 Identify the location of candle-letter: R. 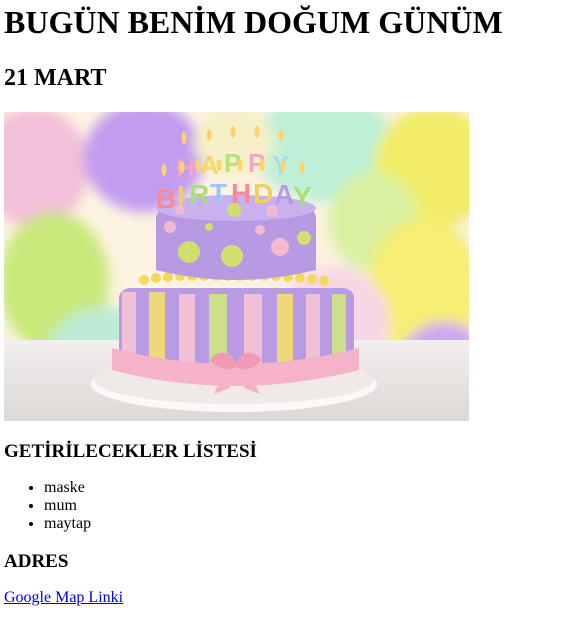
(199, 194).